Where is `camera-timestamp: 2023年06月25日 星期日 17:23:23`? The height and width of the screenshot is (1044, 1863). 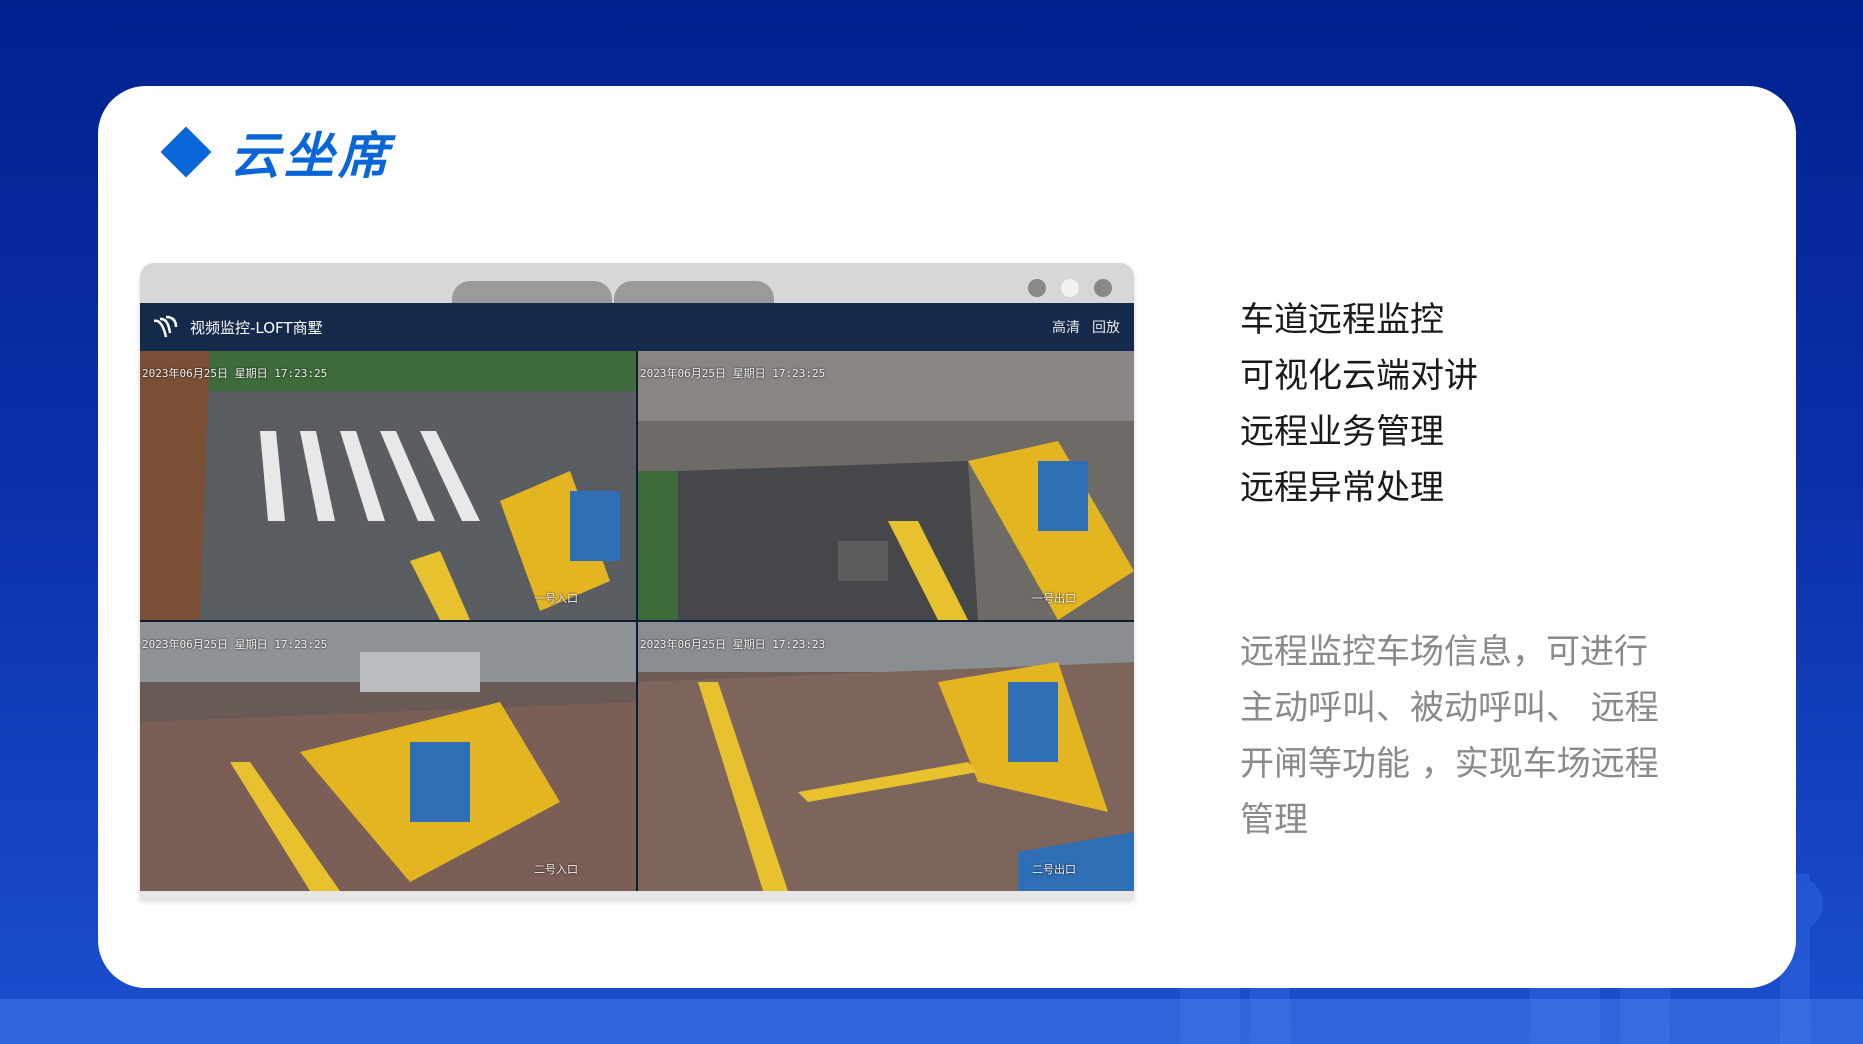 camera-timestamp: 2023年06月25日 星期日 17:23:23 is located at coordinates (733, 644).